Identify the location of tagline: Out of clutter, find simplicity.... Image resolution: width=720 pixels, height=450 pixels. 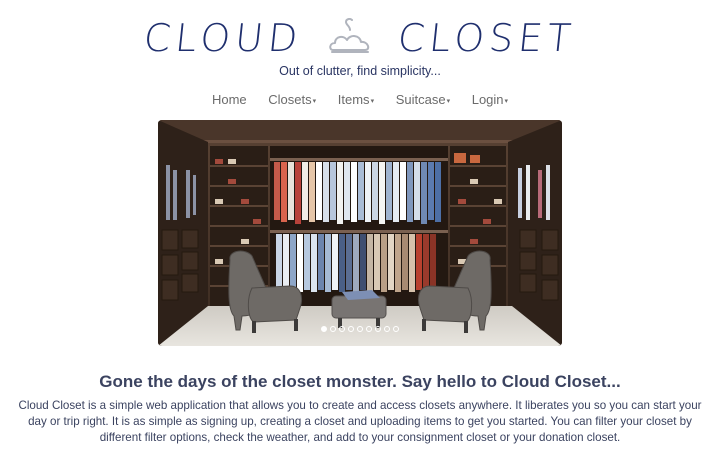
(360, 71).